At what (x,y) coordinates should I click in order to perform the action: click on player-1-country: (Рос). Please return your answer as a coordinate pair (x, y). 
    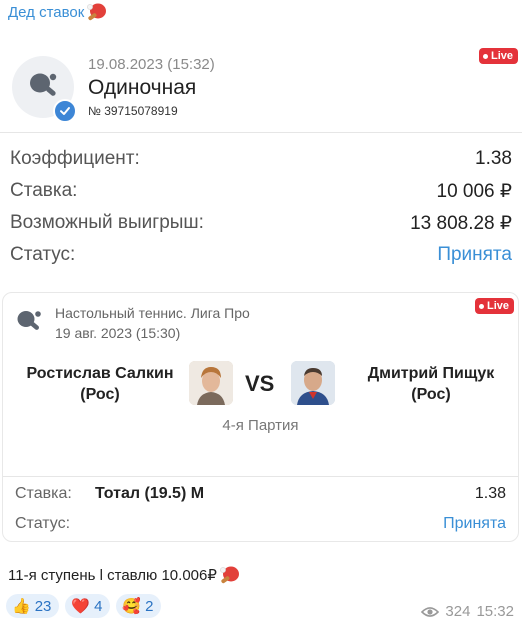
    Looking at the image, I should click on (100, 394).